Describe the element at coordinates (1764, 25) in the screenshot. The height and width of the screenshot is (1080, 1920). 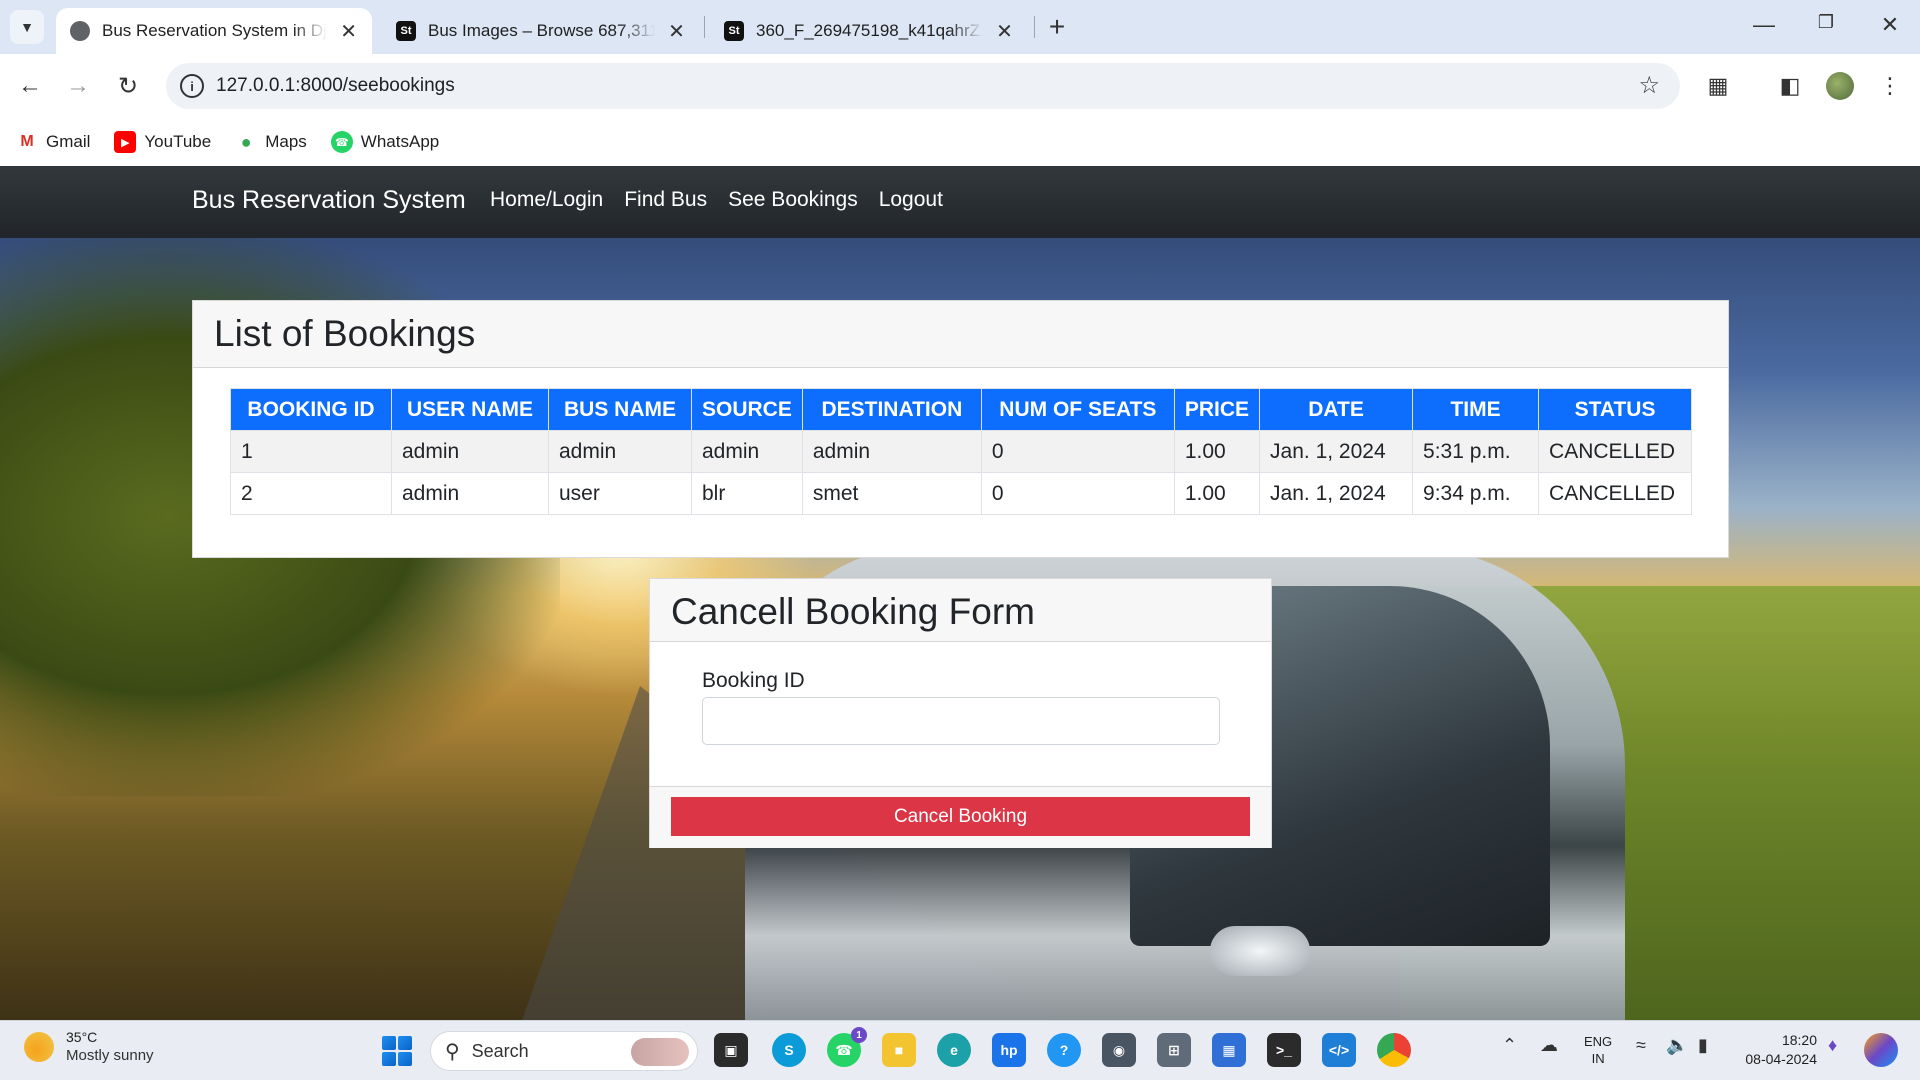
I see `minimize-button: —` at that location.